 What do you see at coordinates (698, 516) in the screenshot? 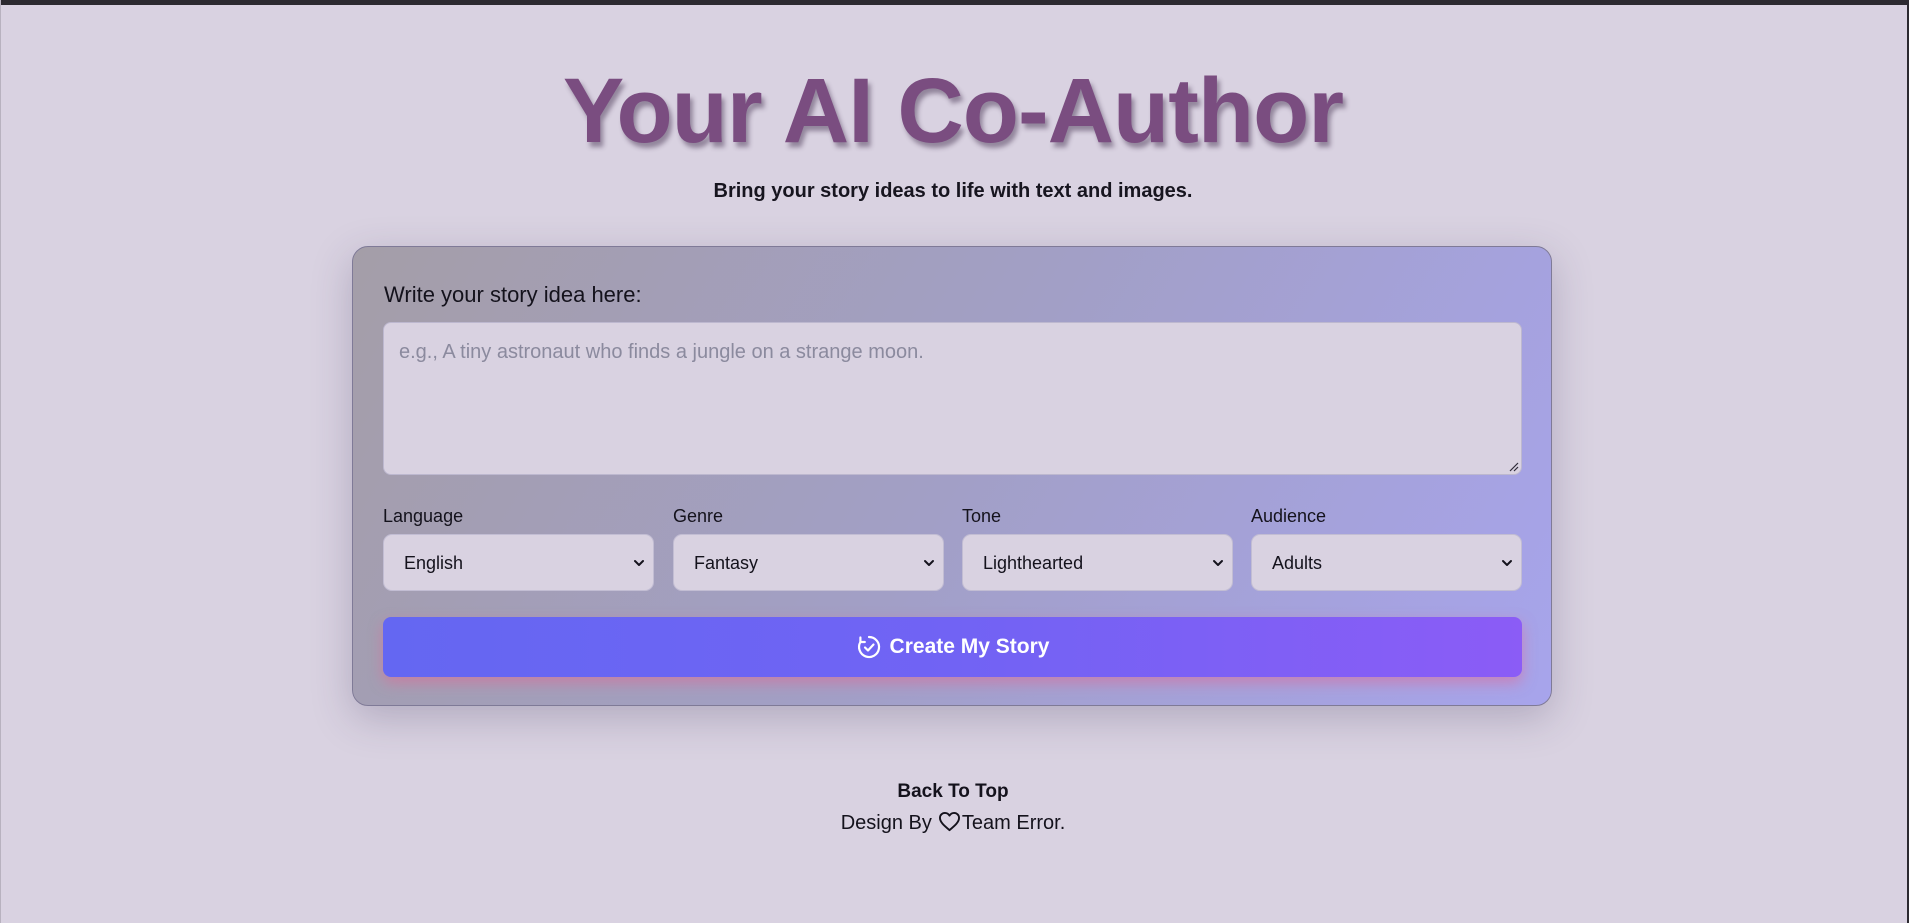
I see `genre-label: Genre` at bounding box center [698, 516].